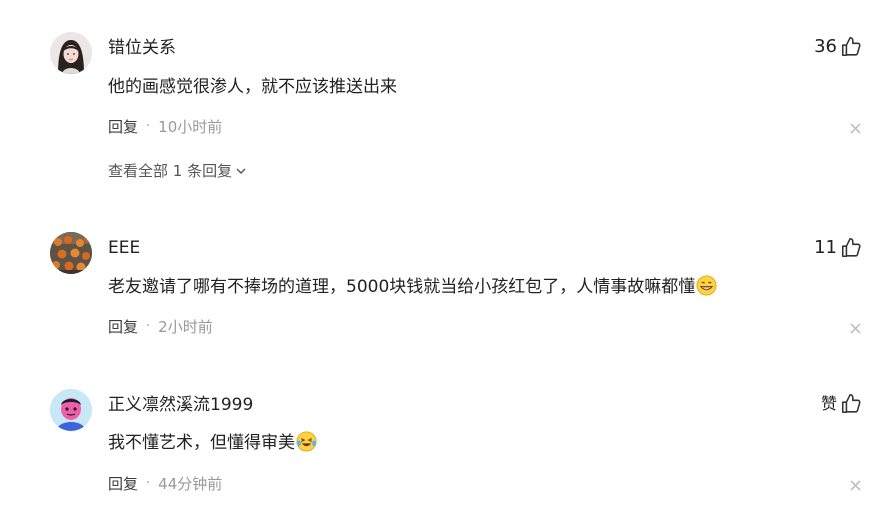 The image size is (870, 511). What do you see at coordinates (838, 248) in the screenshot?
I see `like-button: 11` at bounding box center [838, 248].